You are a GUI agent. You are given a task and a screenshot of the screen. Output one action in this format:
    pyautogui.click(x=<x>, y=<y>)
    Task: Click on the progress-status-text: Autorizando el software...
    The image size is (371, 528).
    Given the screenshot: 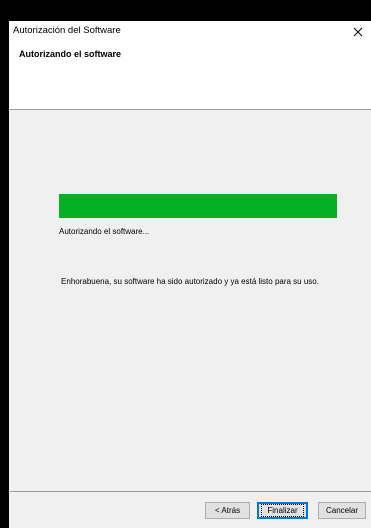 What is the action you would take?
    pyautogui.click(x=104, y=231)
    